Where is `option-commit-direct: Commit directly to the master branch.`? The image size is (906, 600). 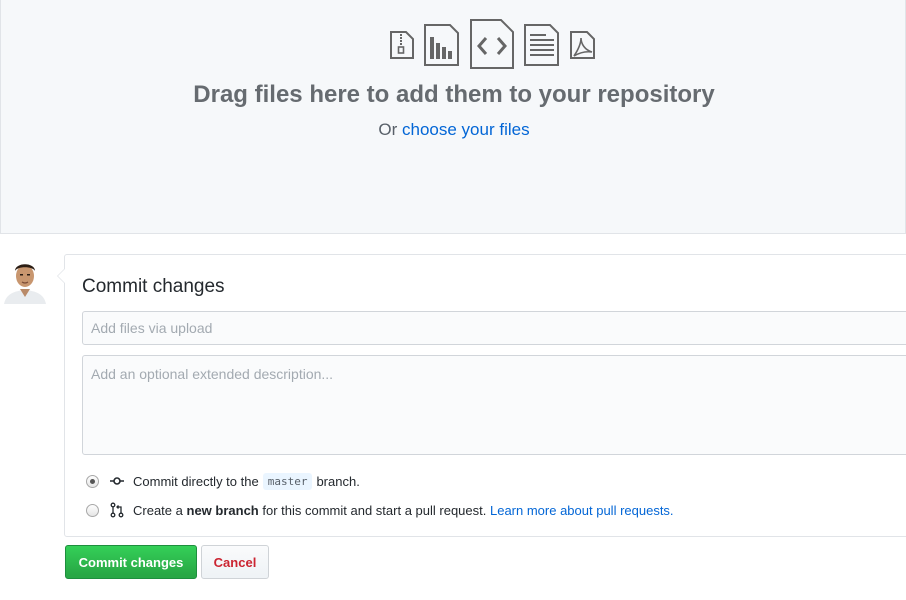 option-commit-direct: Commit directly to the master branch. is located at coordinates (223, 481).